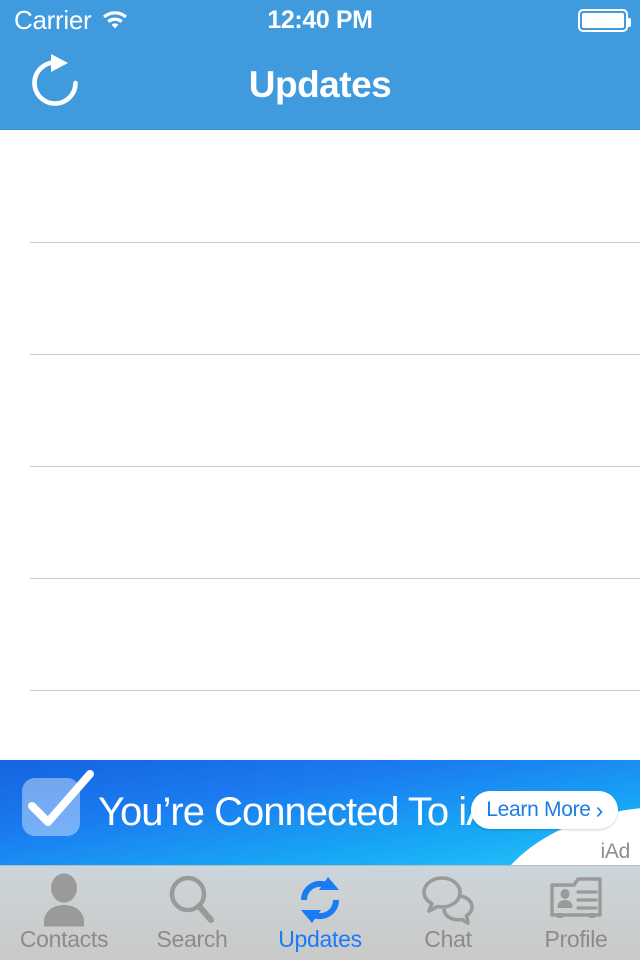  I want to click on status-bar: Carrier 12:40 PM, so click(320, 20).